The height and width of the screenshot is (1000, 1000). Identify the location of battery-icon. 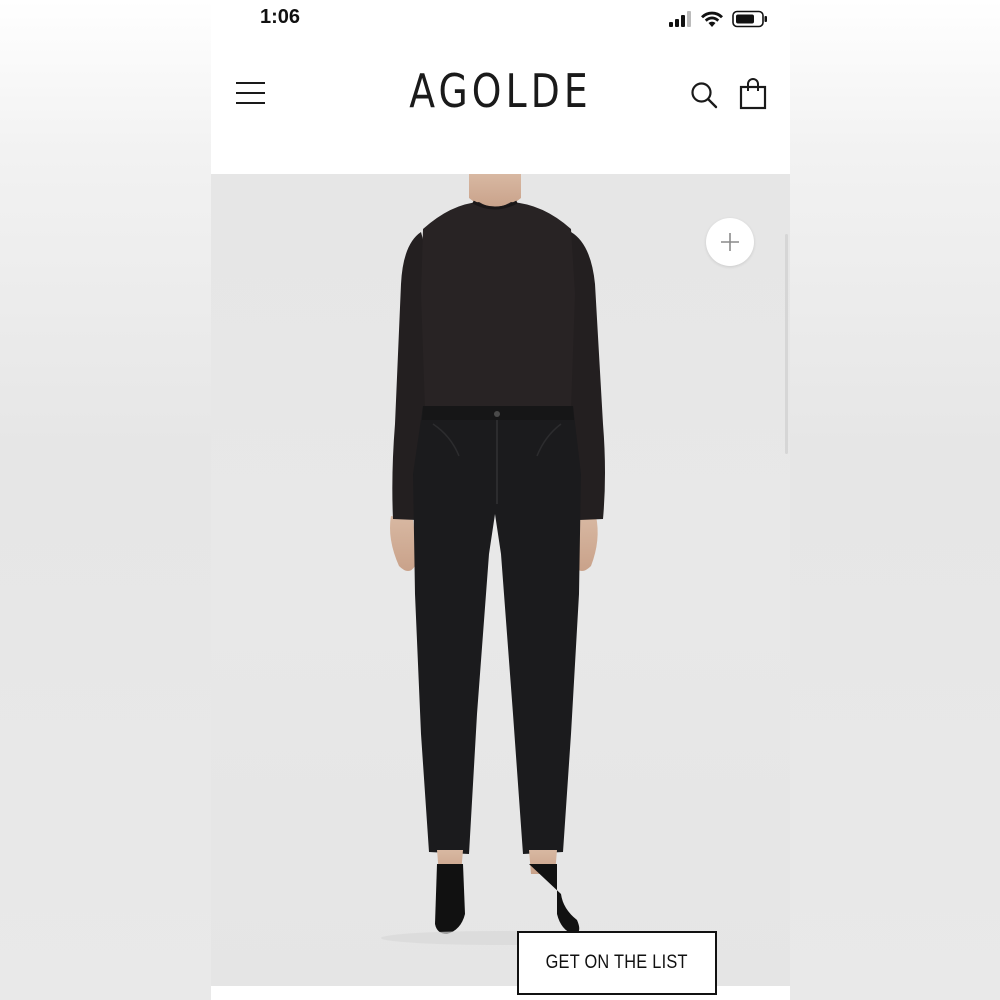
(749, 19).